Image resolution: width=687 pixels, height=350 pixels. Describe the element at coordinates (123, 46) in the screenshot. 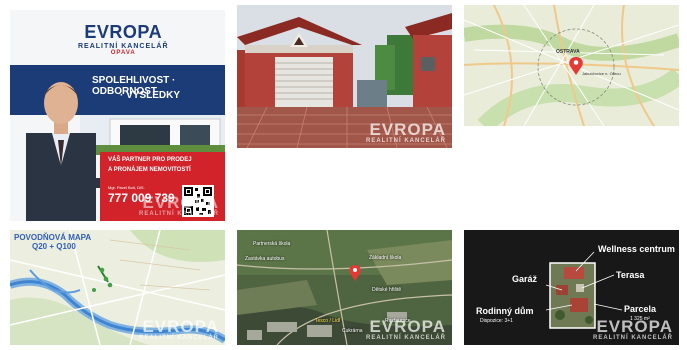

I see `logo-subtitle: REALITNÍ KANCELÁŘ` at that location.